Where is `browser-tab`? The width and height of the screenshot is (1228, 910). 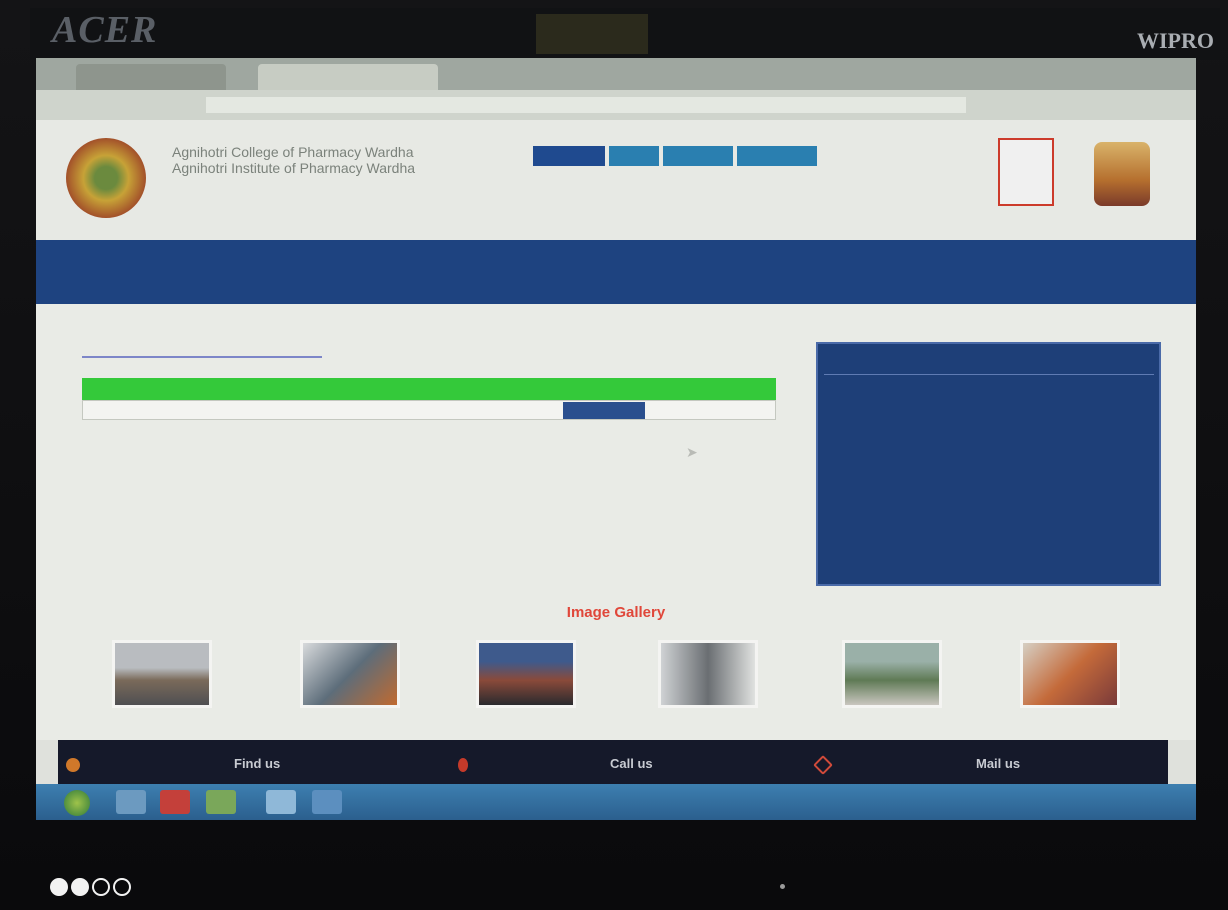 browser-tab is located at coordinates (151, 77).